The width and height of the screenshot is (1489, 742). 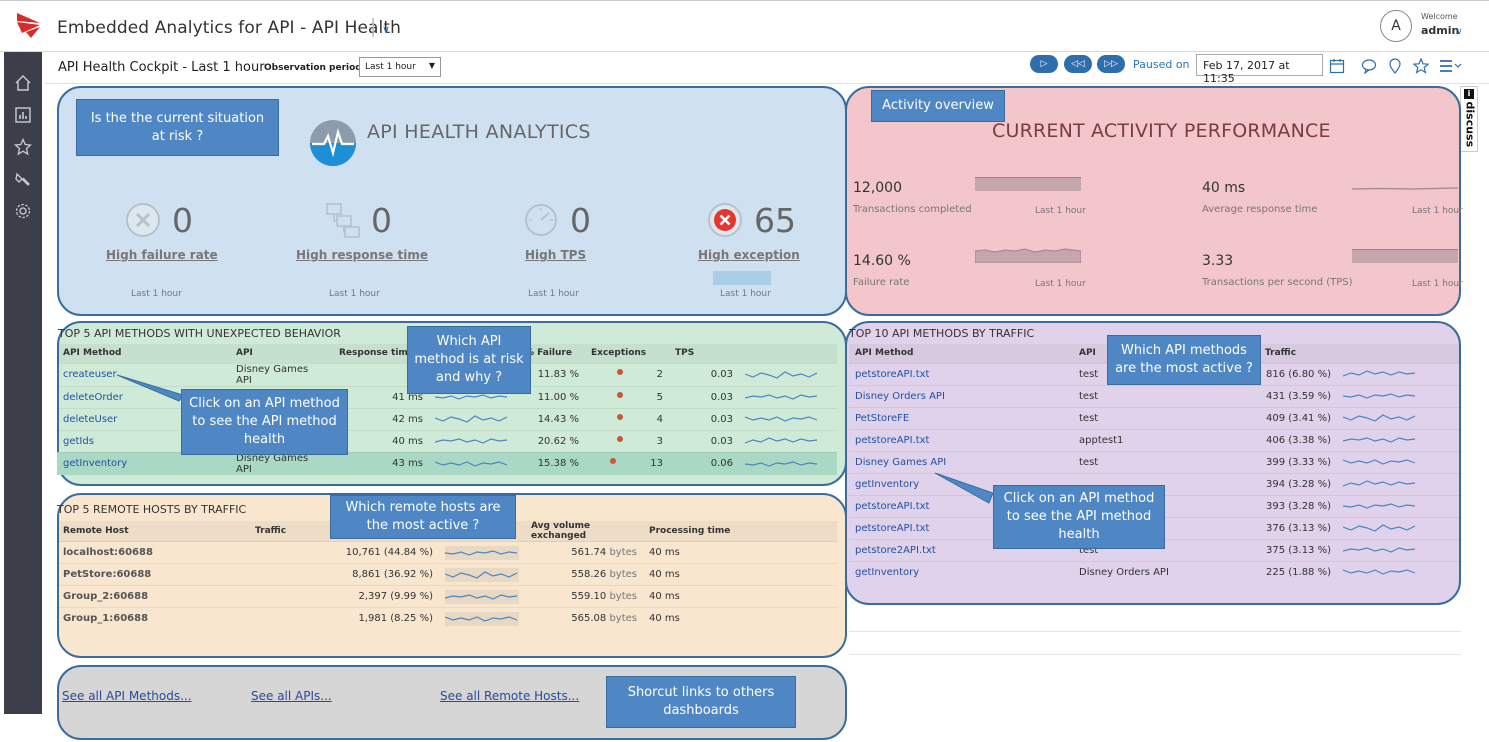 What do you see at coordinates (162, 255) in the screenshot?
I see `kpi-failure-link: High failure rate` at bounding box center [162, 255].